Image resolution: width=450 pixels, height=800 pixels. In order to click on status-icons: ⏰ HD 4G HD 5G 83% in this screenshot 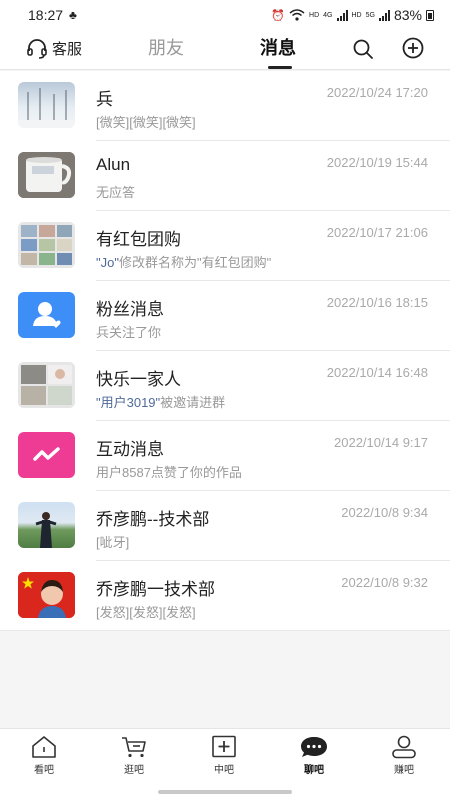, I will do `click(352, 15)`.